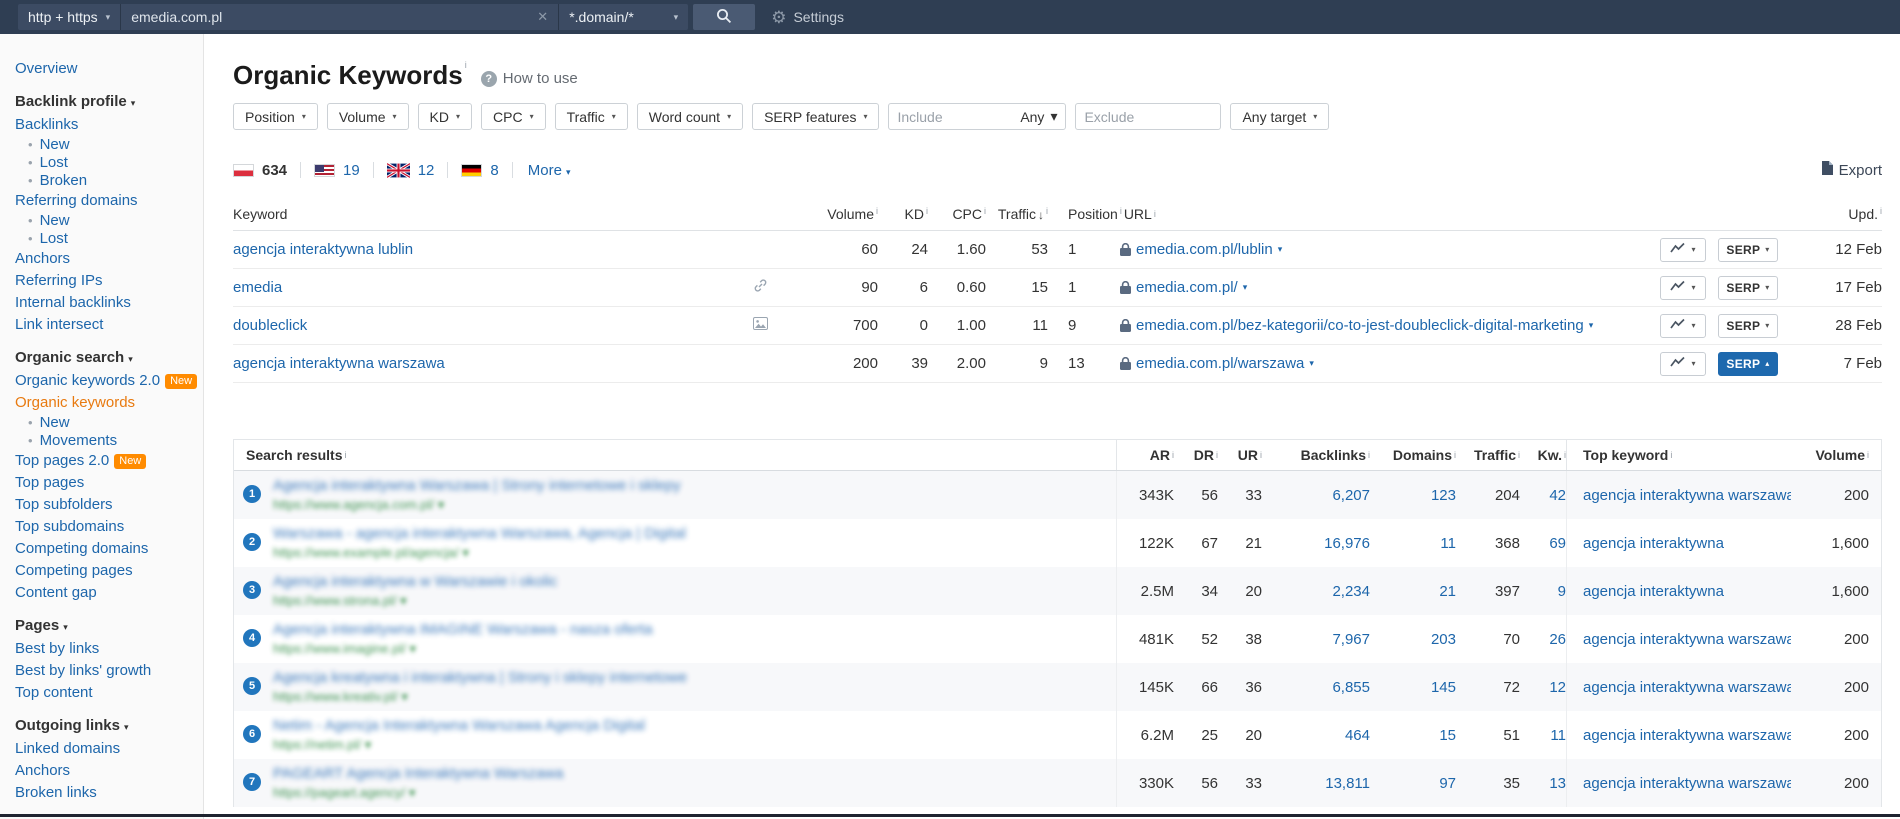  What do you see at coordinates (1557, 543) in the screenshot?
I see `keywords-count-link: 69` at bounding box center [1557, 543].